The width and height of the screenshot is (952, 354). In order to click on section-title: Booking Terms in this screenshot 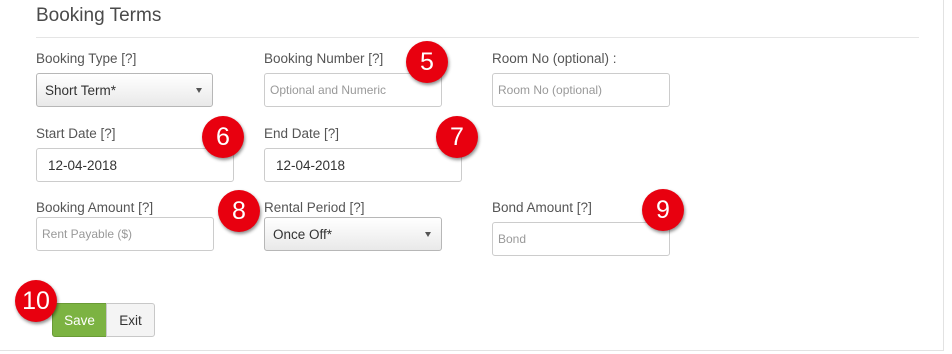, I will do `click(99, 15)`.